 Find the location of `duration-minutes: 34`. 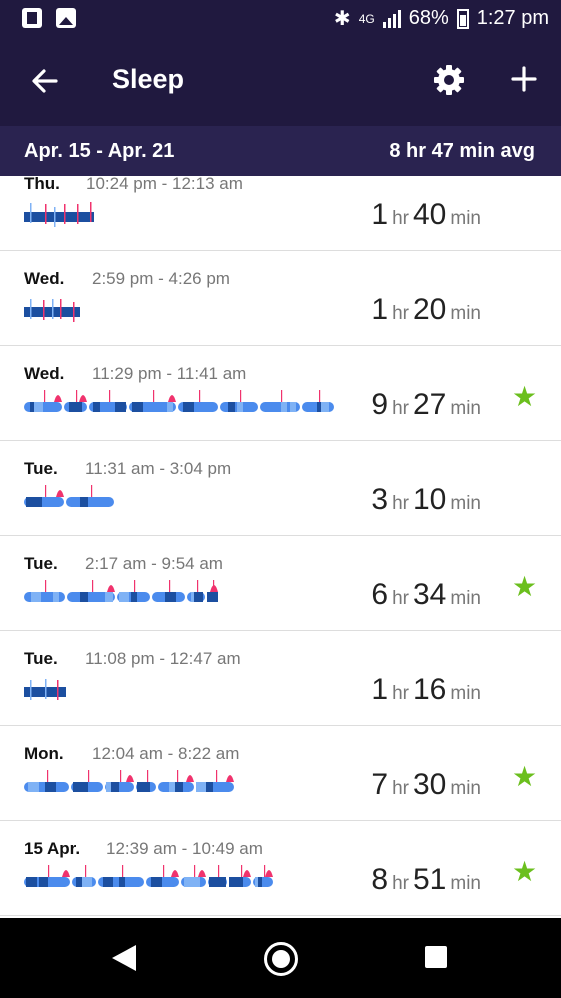

duration-minutes: 34 is located at coordinates (430, 594).